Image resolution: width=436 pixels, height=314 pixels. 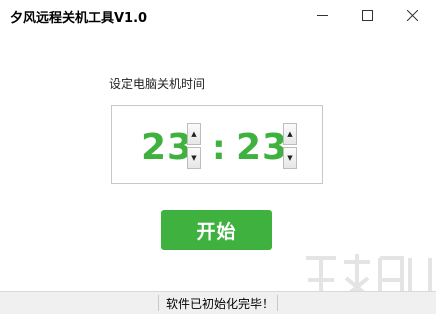 I want to click on minute-up-button: ▲, so click(x=290, y=134).